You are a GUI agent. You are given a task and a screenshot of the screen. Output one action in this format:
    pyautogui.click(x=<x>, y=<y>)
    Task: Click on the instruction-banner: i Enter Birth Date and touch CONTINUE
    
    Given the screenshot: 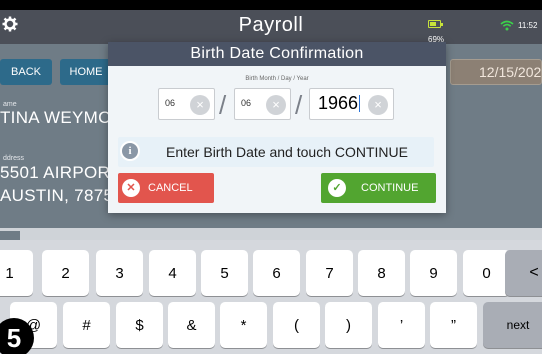 What is the action you would take?
    pyautogui.click(x=276, y=152)
    